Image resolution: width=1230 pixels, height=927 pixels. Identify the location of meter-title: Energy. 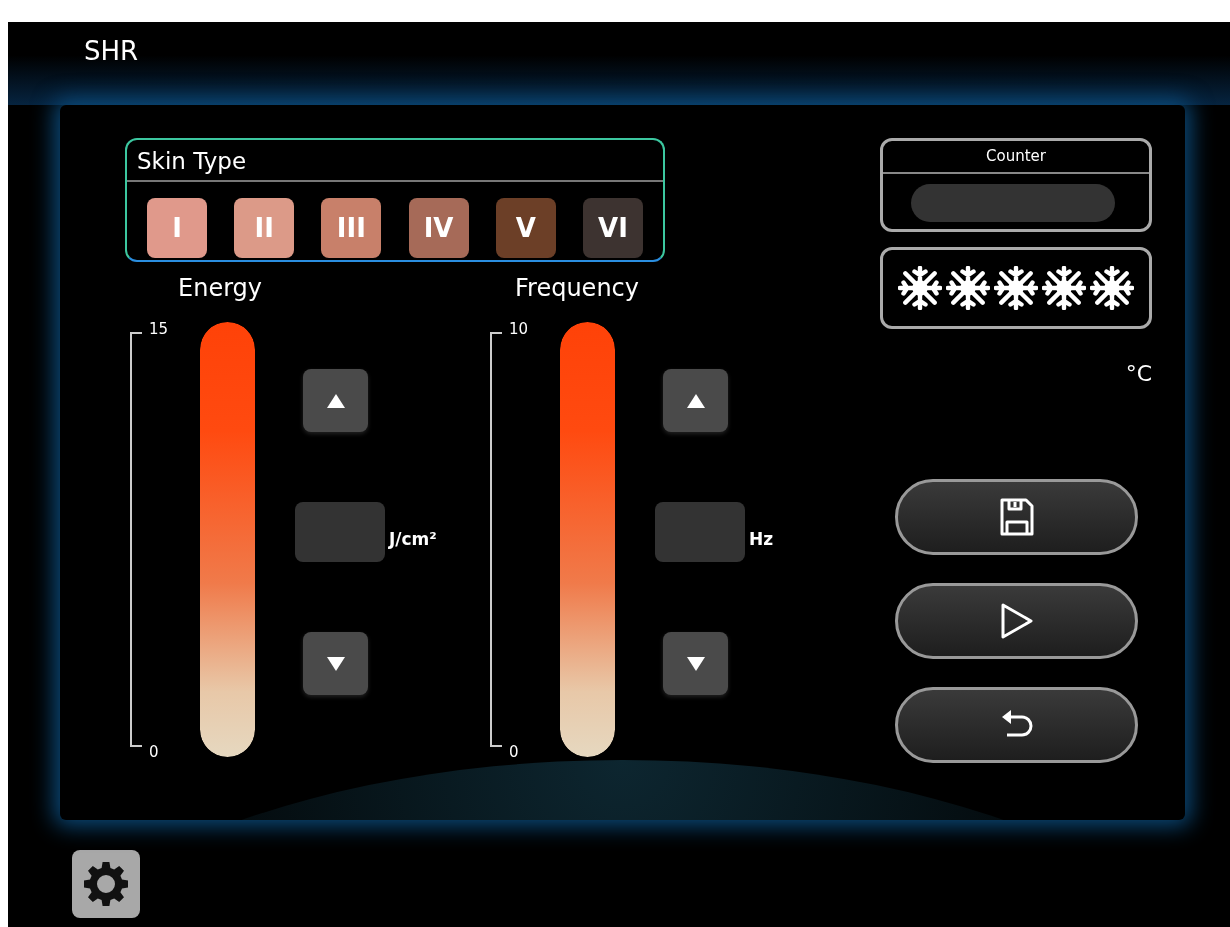
(220, 288).